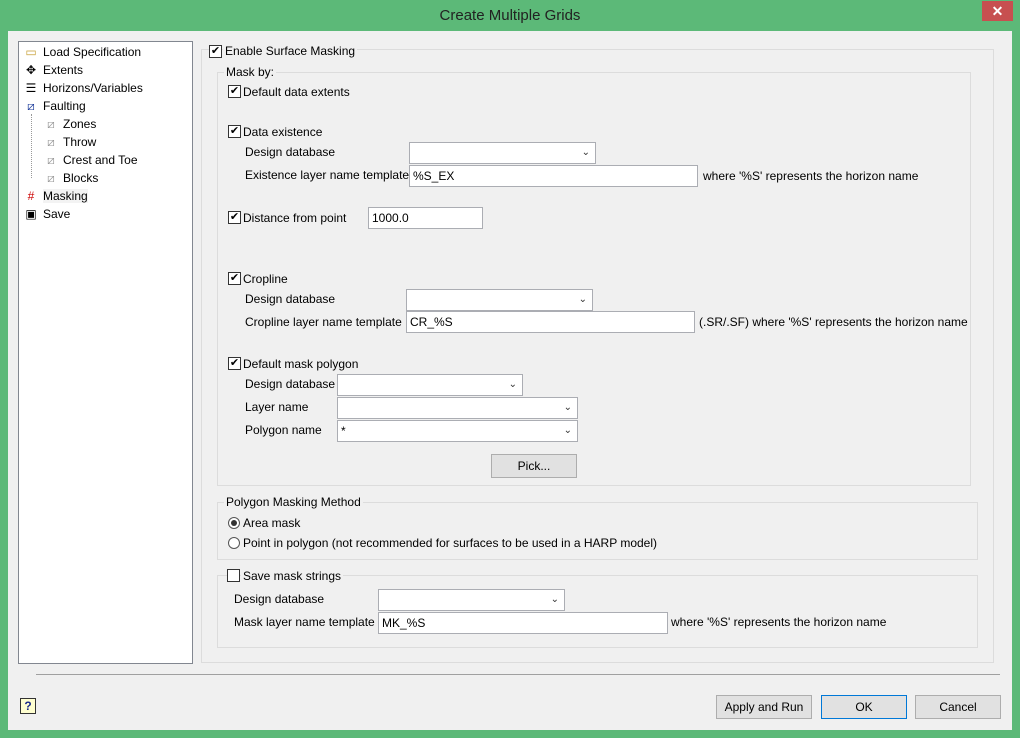 Image resolution: width=1020 pixels, height=738 pixels. What do you see at coordinates (290, 299) in the screenshot?
I see `cropline-db-label: Design database` at bounding box center [290, 299].